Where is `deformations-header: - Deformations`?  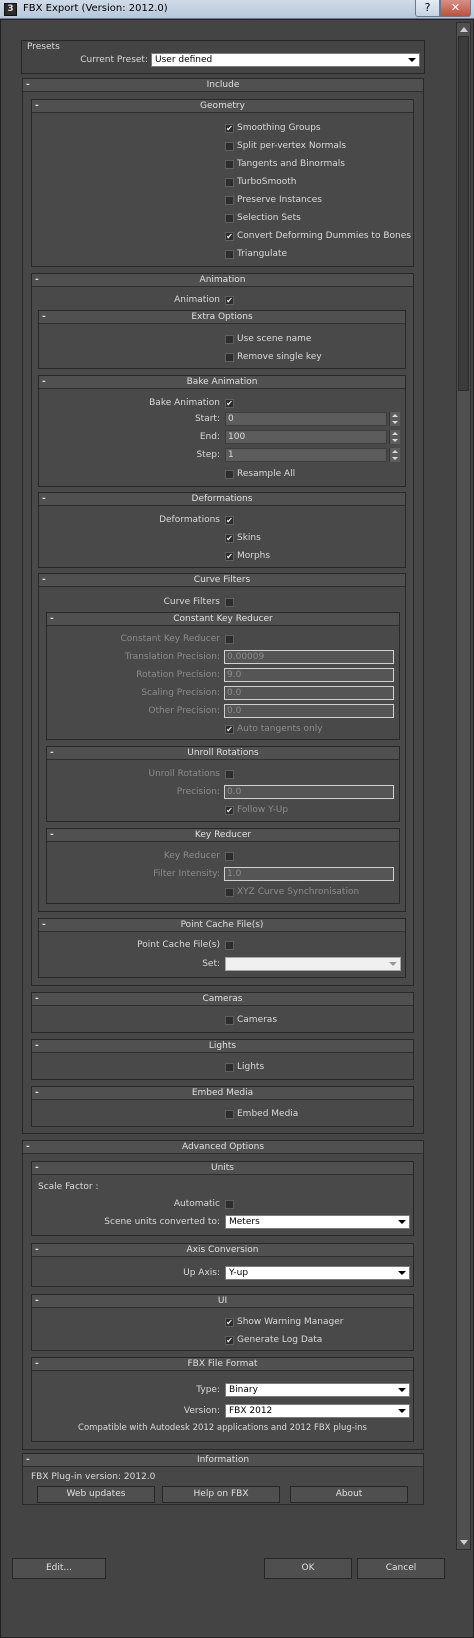 deformations-header: - Deformations is located at coordinates (222, 499).